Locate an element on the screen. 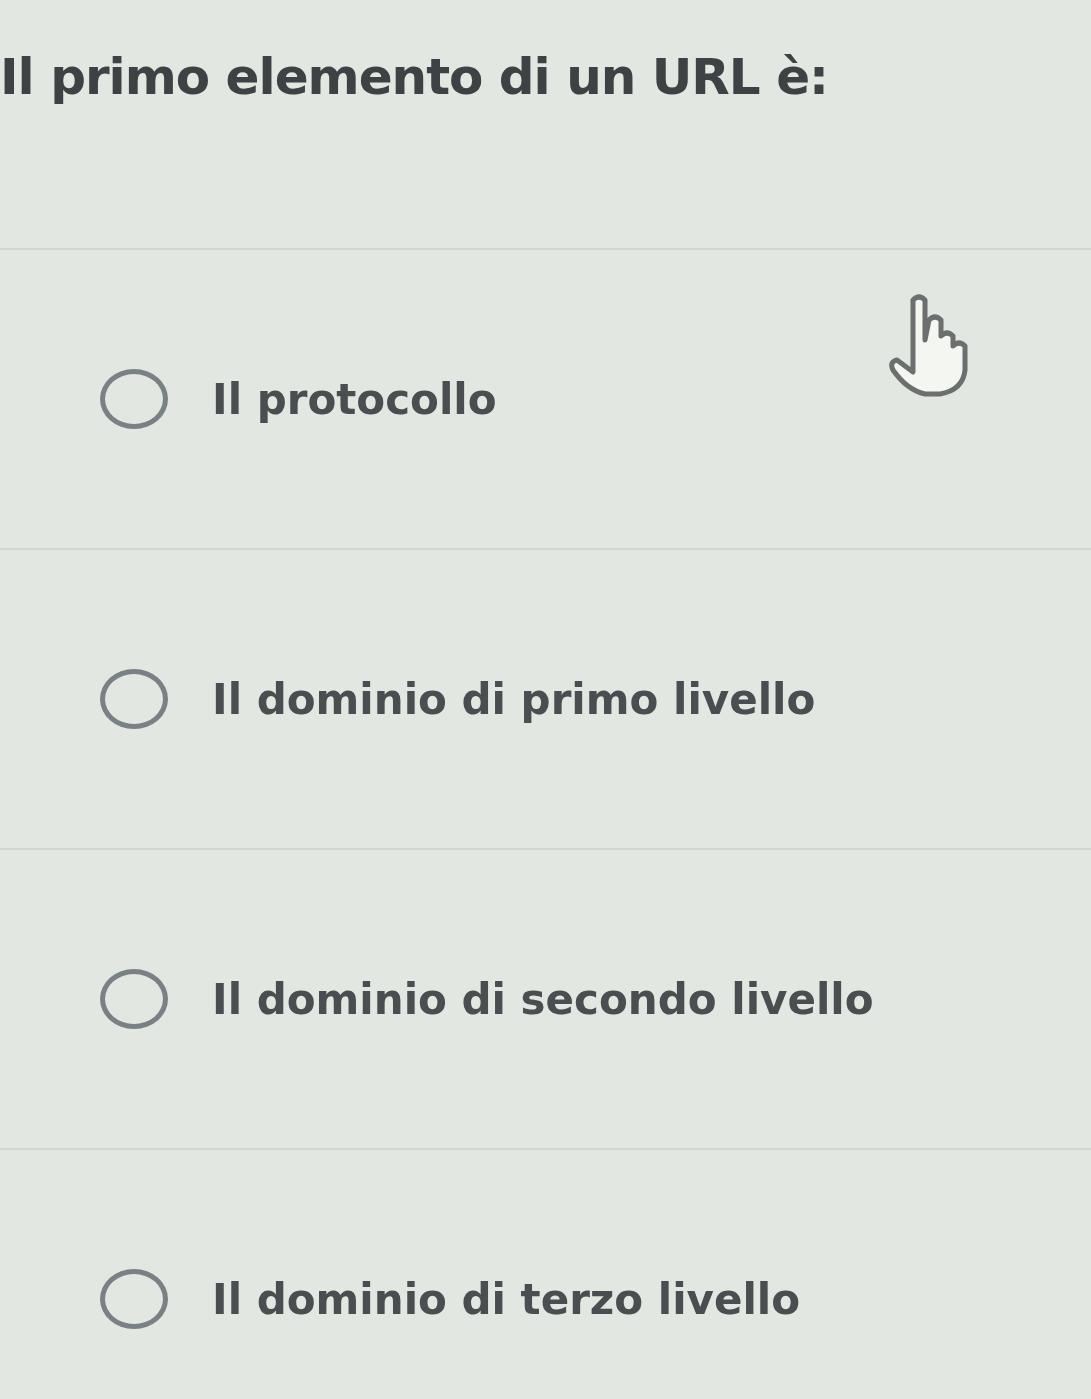 The width and height of the screenshot is (1091, 1399). answer-option: Il dominio di secondo livello is located at coordinates (487, 999).